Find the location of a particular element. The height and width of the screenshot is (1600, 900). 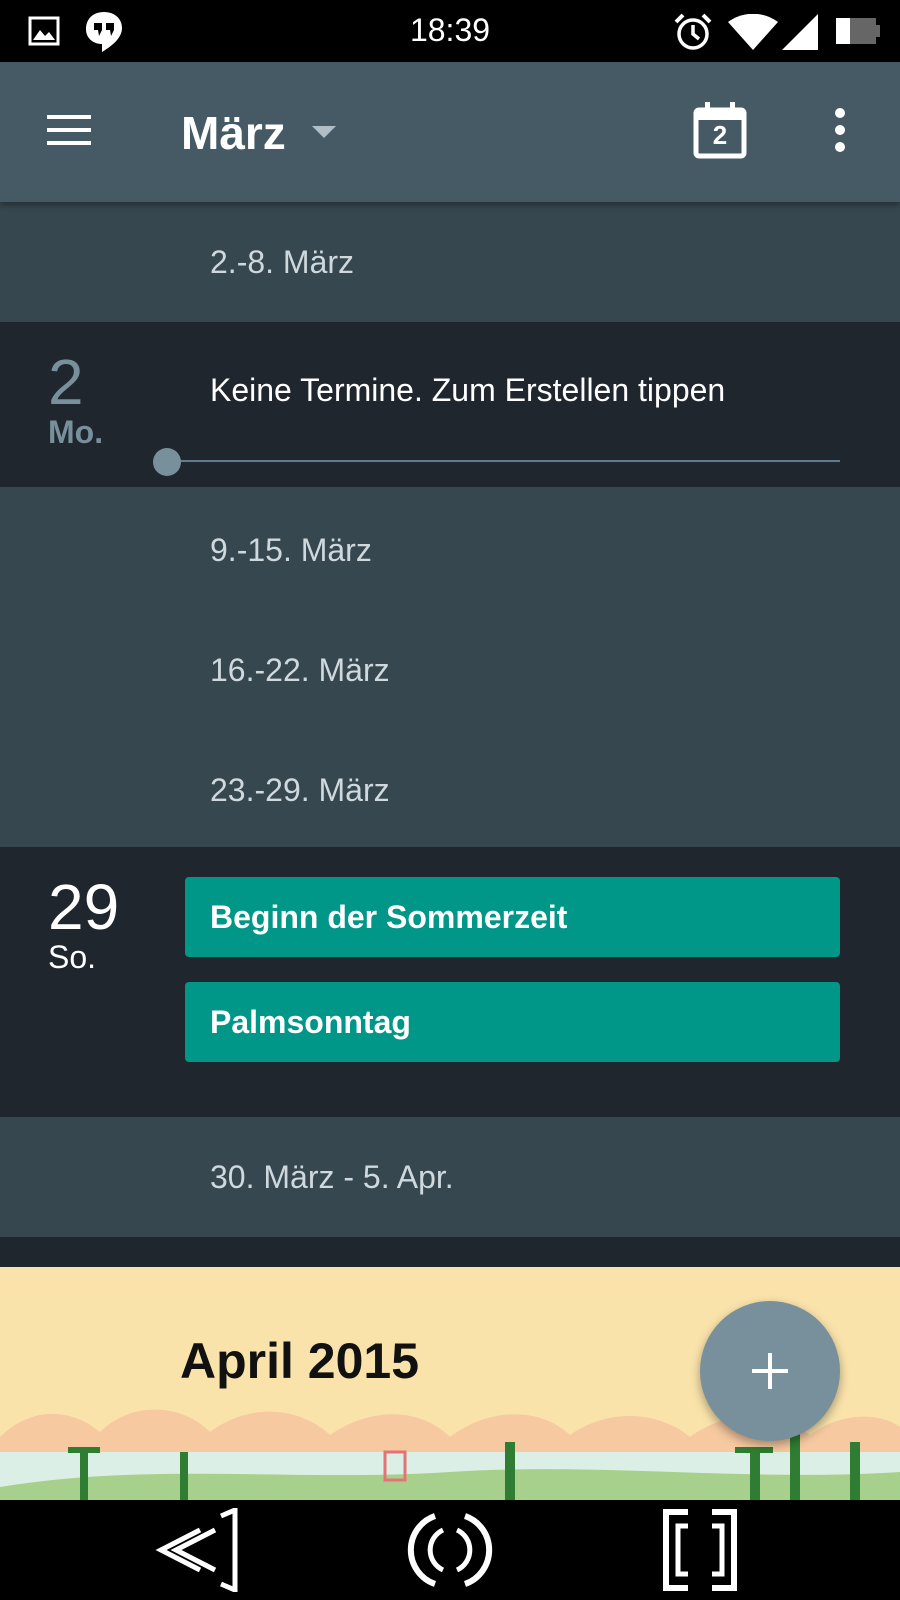

month-title: März is located at coordinates (233, 133).